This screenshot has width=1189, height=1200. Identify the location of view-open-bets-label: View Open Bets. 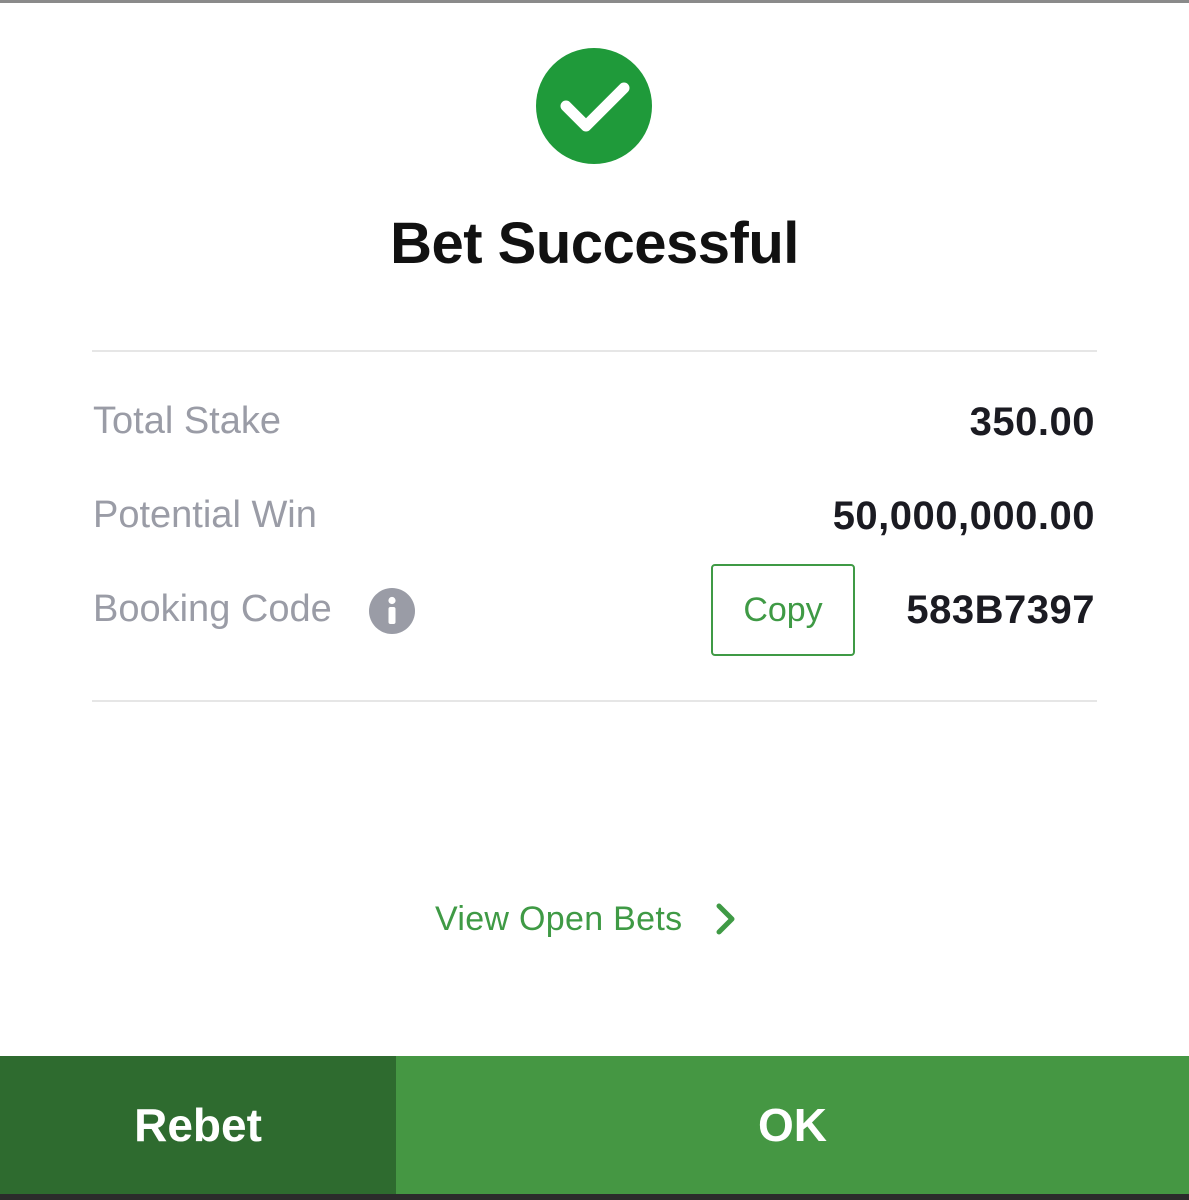
(559, 918).